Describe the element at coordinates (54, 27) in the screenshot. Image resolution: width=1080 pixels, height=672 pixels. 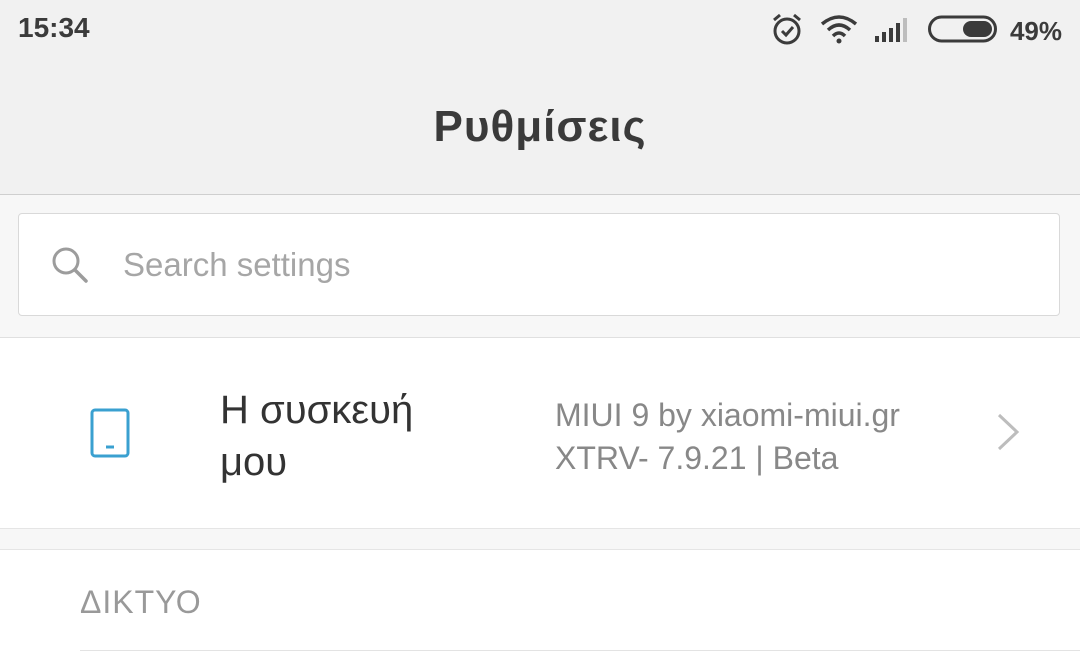
I see `status-time: 15:34` at that location.